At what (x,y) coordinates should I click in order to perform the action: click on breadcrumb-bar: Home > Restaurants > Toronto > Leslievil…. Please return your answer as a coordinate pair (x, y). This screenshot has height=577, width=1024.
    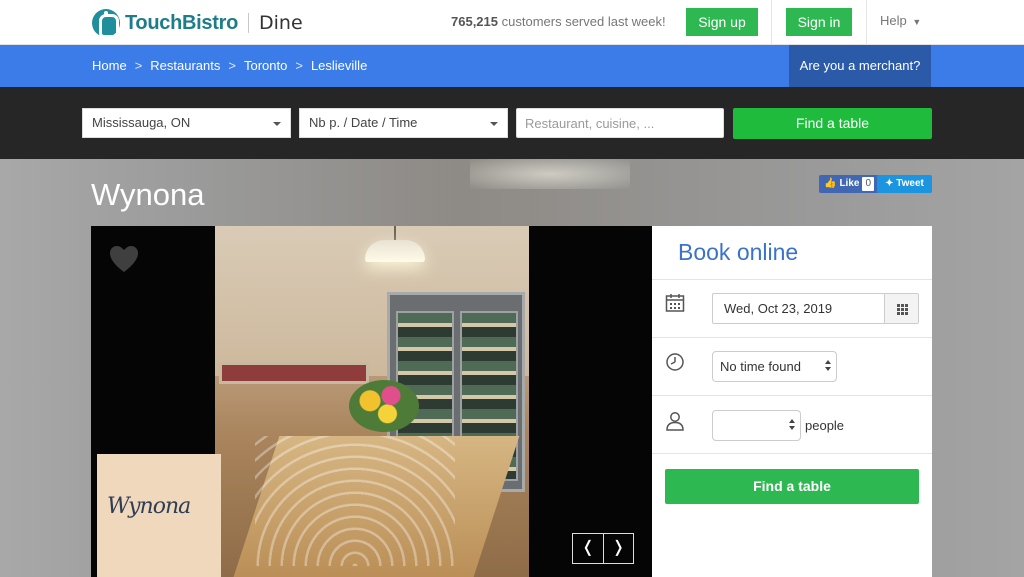
    Looking at the image, I should click on (512, 66).